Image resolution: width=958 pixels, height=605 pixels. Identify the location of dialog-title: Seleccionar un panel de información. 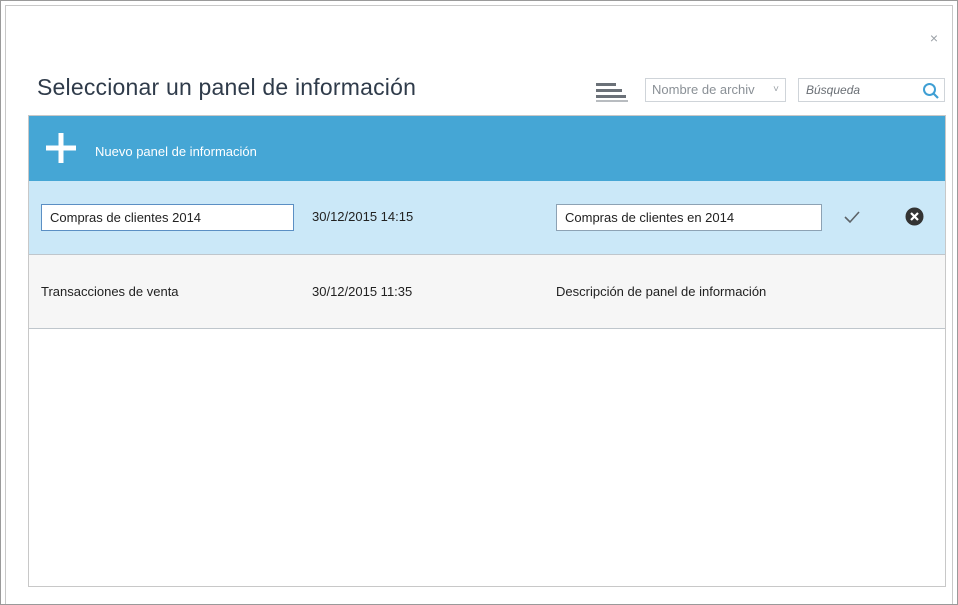
(227, 87).